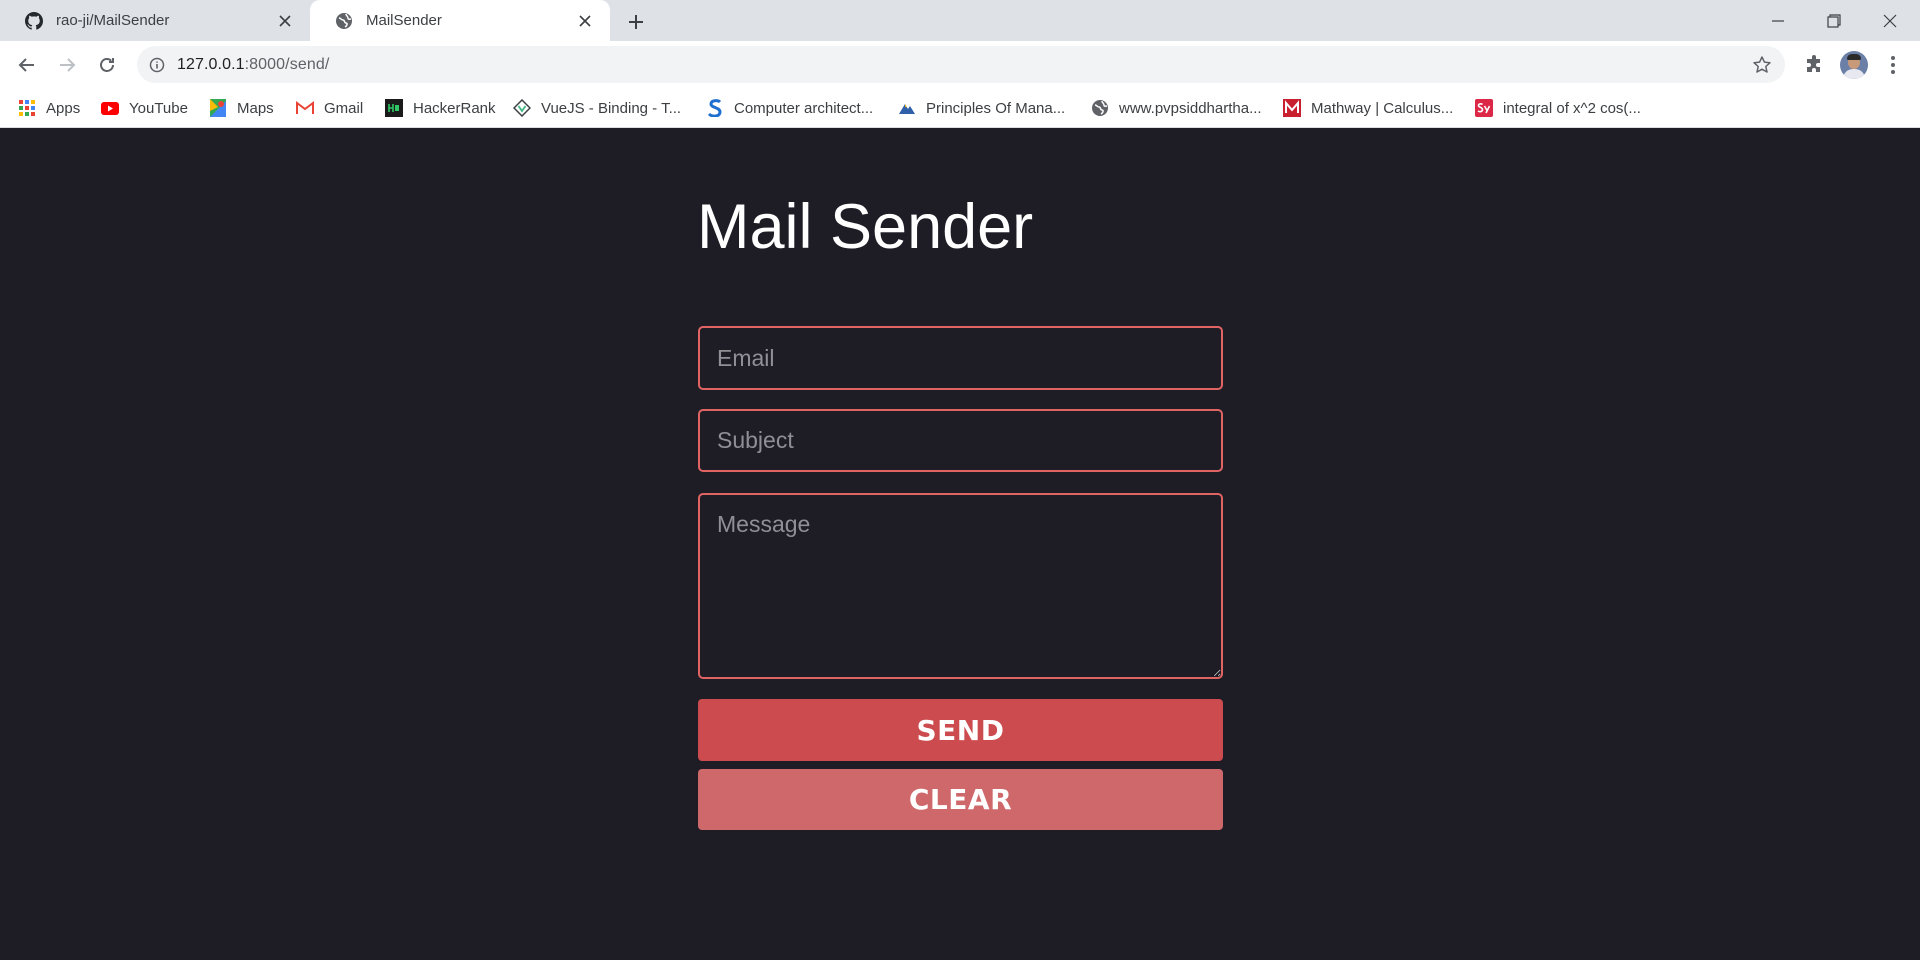 The image size is (1920, 960). What do you see at coordinates (960, 730) in the screenshot?
I see `send-button: SEND` at bounding box center [960, 730].